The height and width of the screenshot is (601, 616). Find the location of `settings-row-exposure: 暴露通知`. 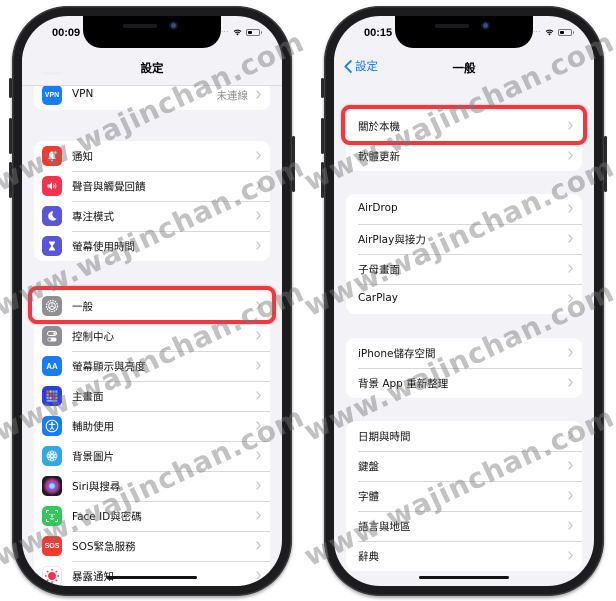

settings-row-exposure: 暴露通知 is located at coordinates (152, 573).